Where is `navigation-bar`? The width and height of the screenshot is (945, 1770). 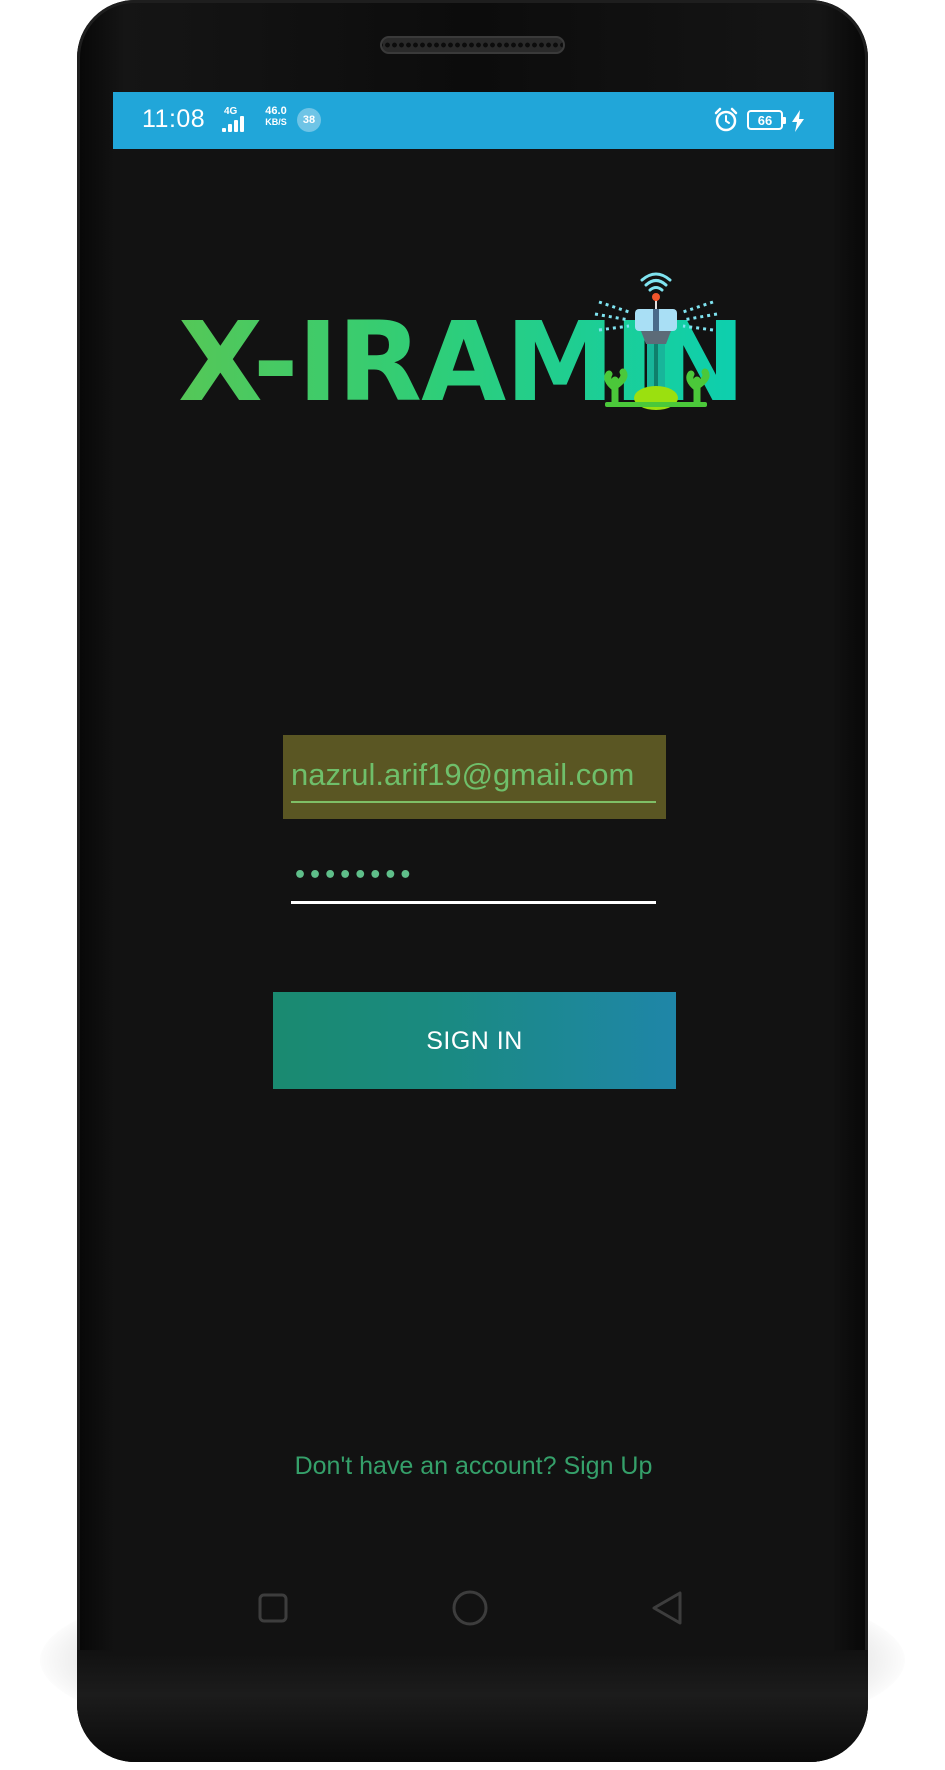
navigation-bar is located at coordinates (473, 1607).